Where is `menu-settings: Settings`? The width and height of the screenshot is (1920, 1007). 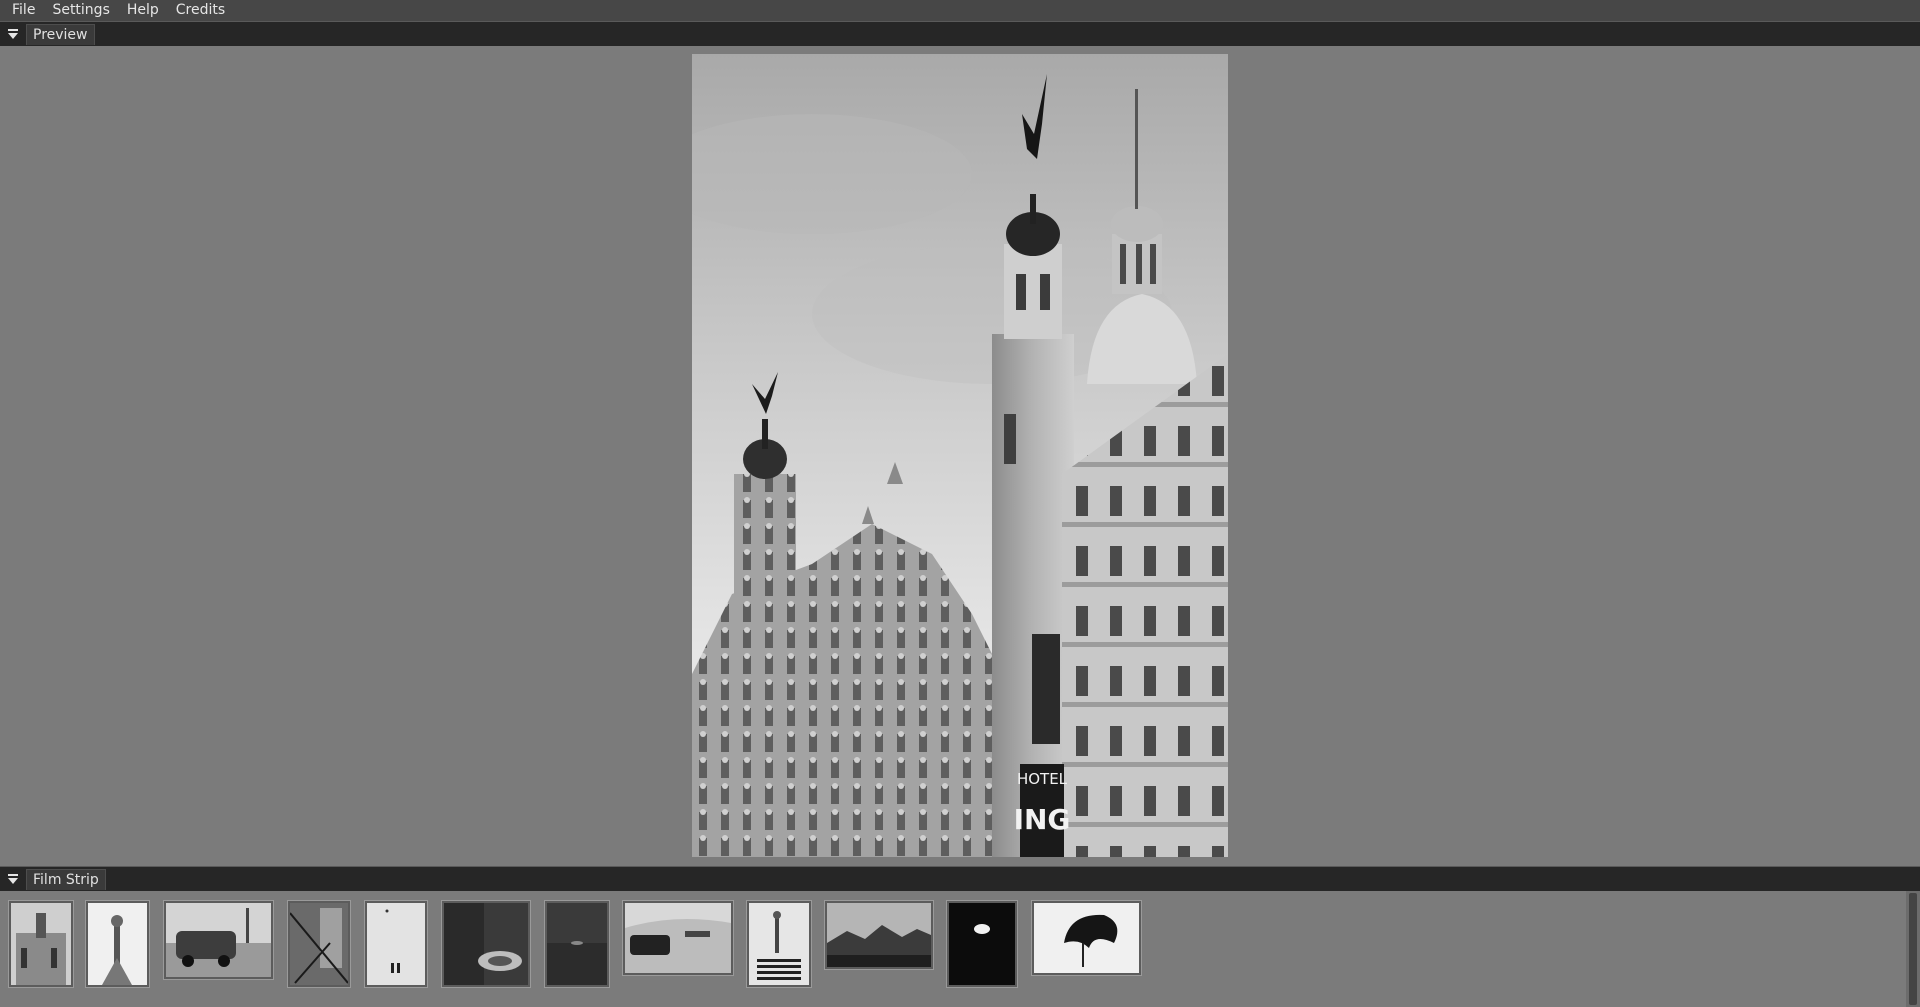 menu-settings: Settings is located at coordinates (80, 10).